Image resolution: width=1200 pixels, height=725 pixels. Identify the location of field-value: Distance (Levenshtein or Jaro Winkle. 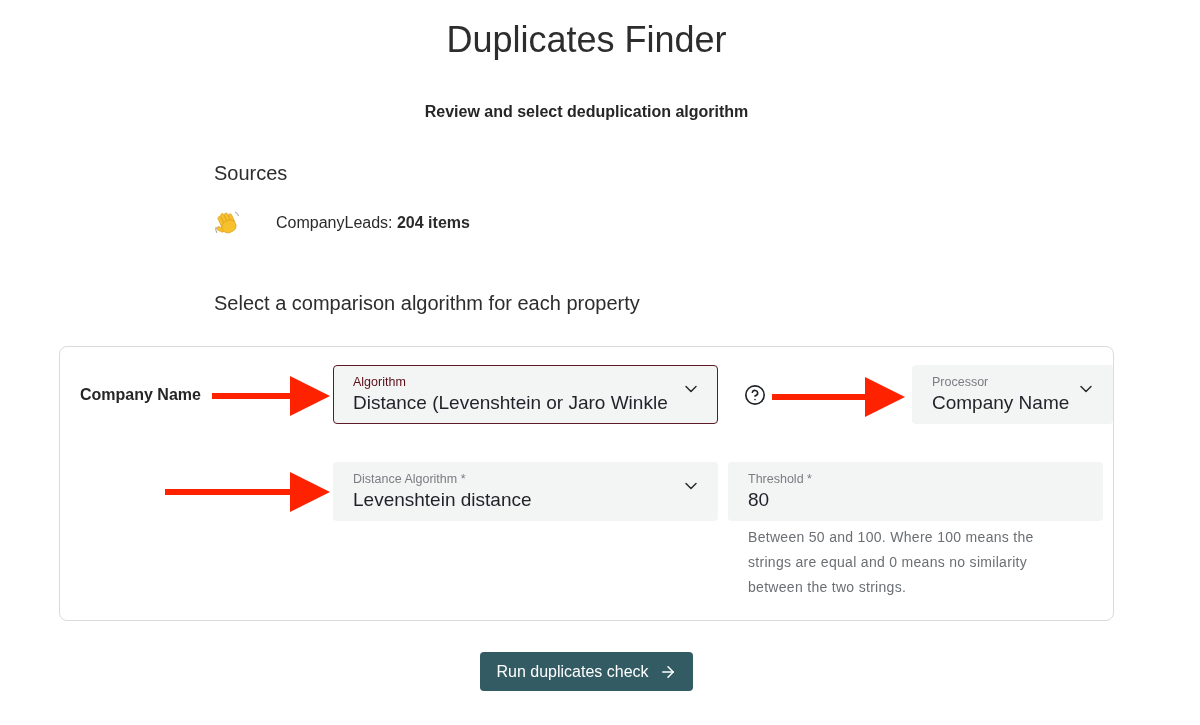
(511, 402).